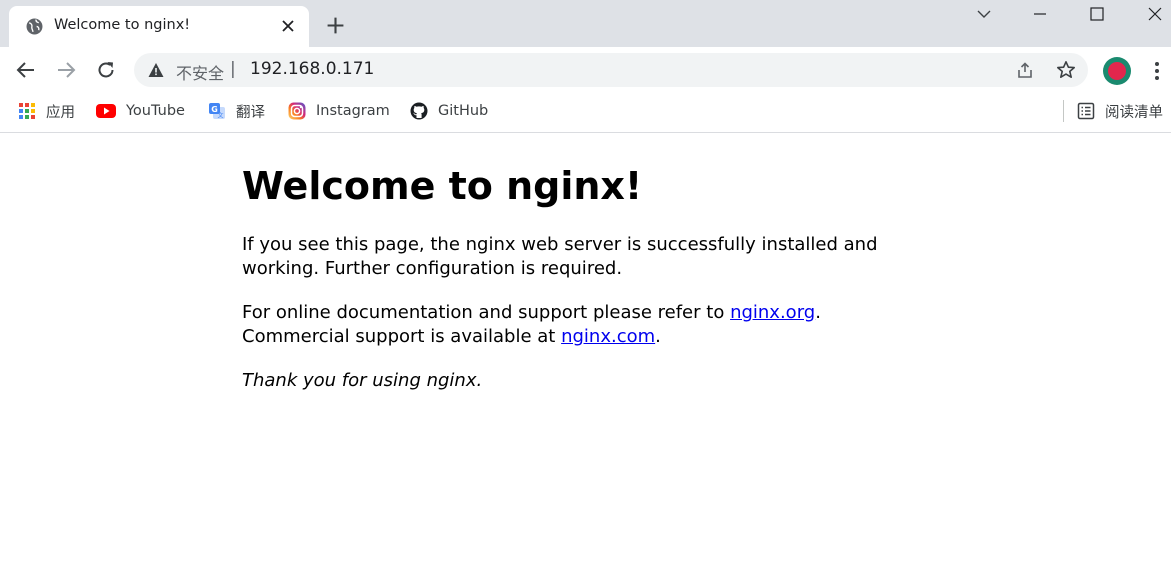 Image resolution: width=1171 pixels, height=586 pixels. I want to click on youtube-icon, so click(106, 111).